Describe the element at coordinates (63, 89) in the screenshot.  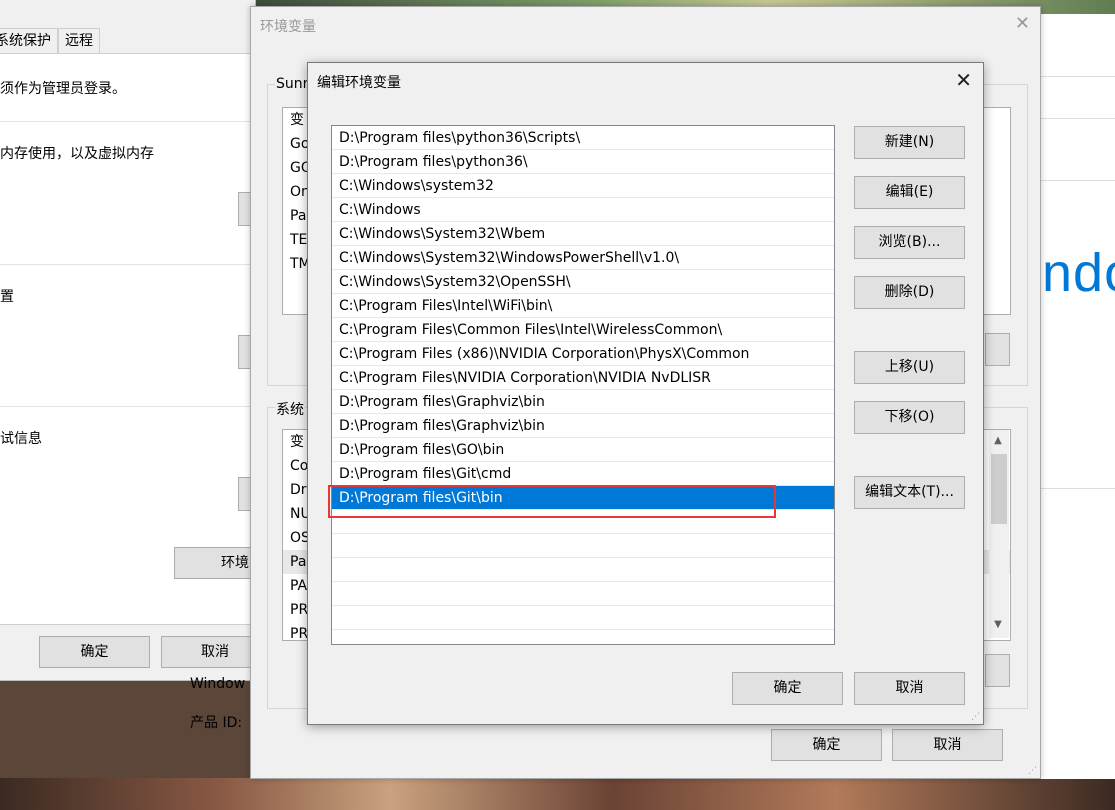
I see `admin-note: 须作为管理员登录。` at that location.